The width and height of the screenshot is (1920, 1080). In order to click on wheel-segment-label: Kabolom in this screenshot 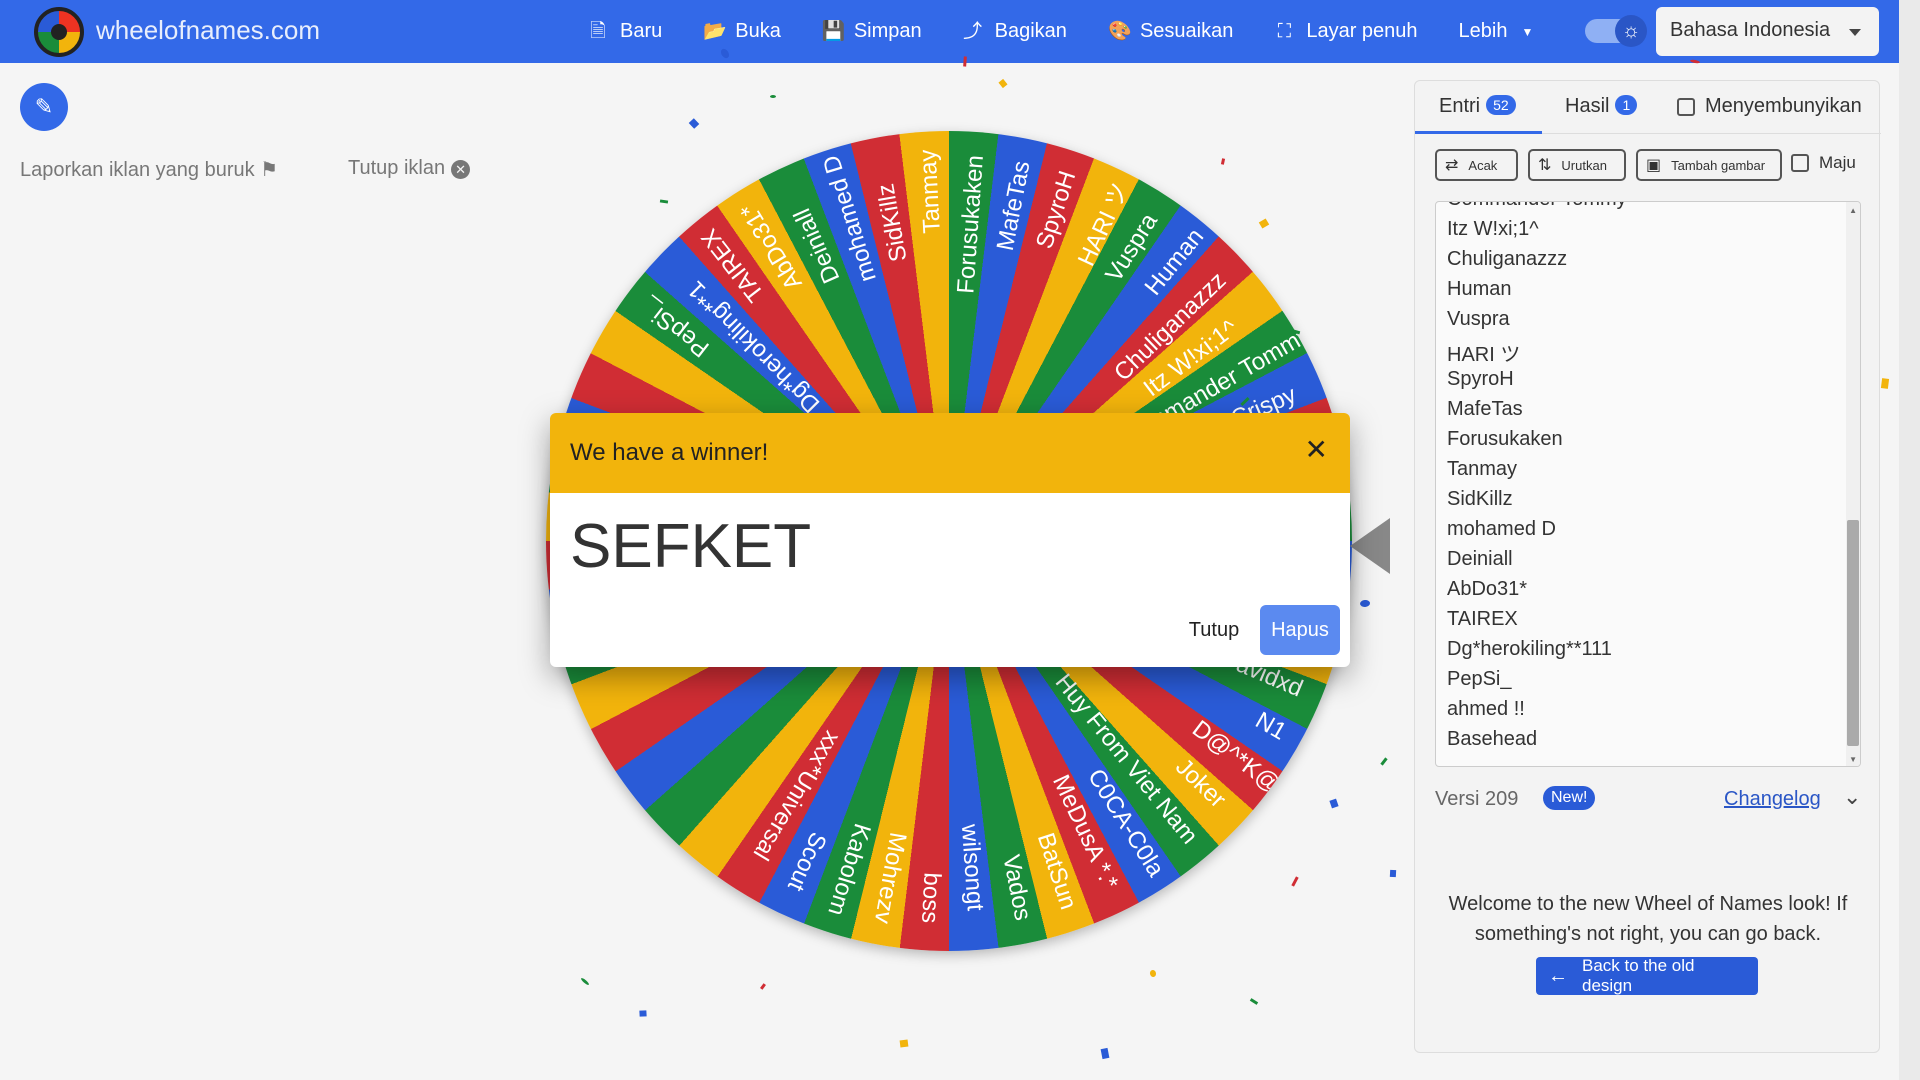, I will do `click(849, 869)`.